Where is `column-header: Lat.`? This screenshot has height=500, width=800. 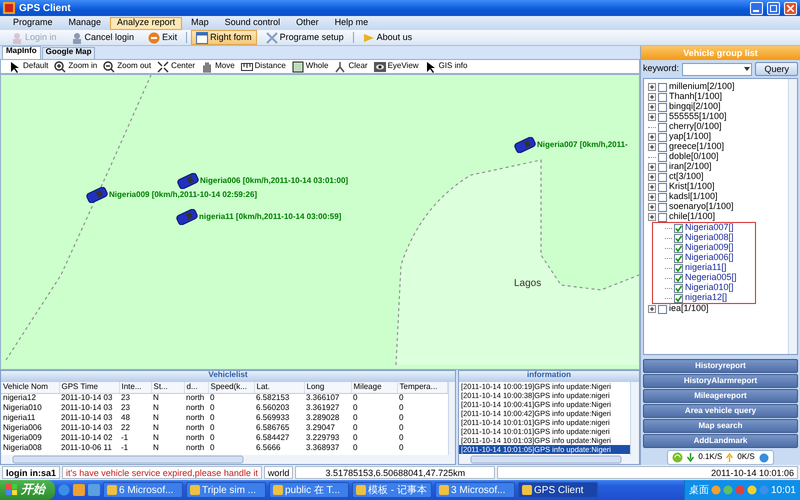 column-header: Lat. is located at coordinates (279, 387).